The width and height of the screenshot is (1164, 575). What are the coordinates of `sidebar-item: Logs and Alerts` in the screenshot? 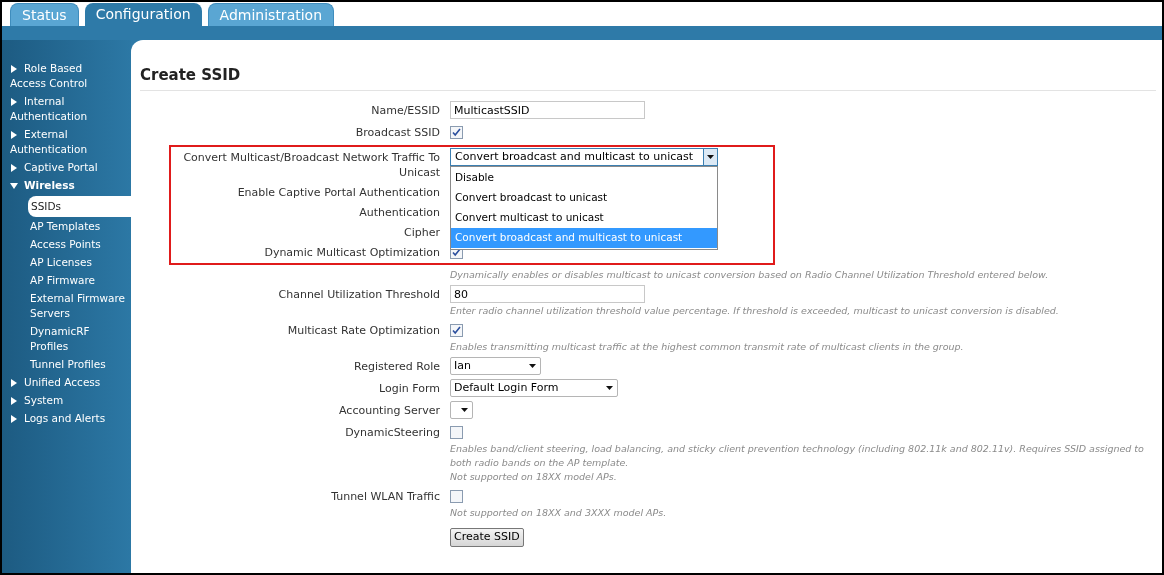 It's located at (64, 418).